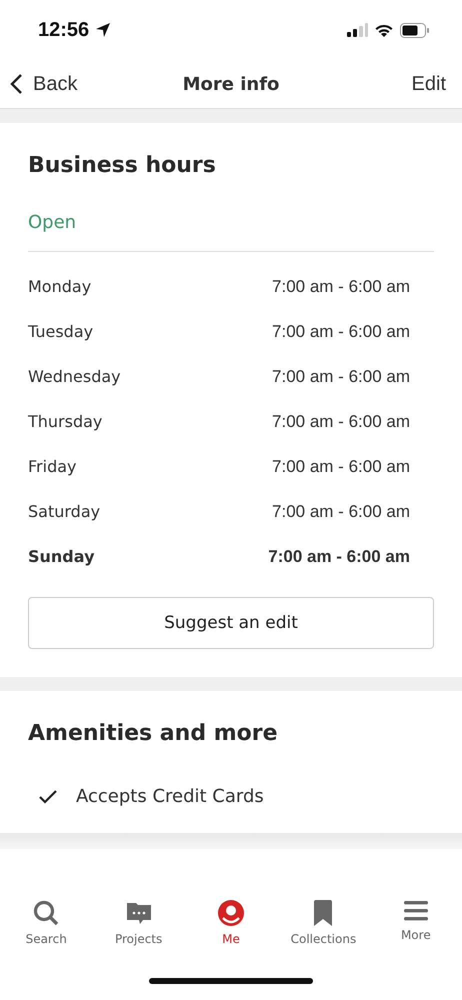 Image resolution: width=462 pixels, height=1000 pixels. I want to click on section-title: Amenities and more, so click(153, 733).